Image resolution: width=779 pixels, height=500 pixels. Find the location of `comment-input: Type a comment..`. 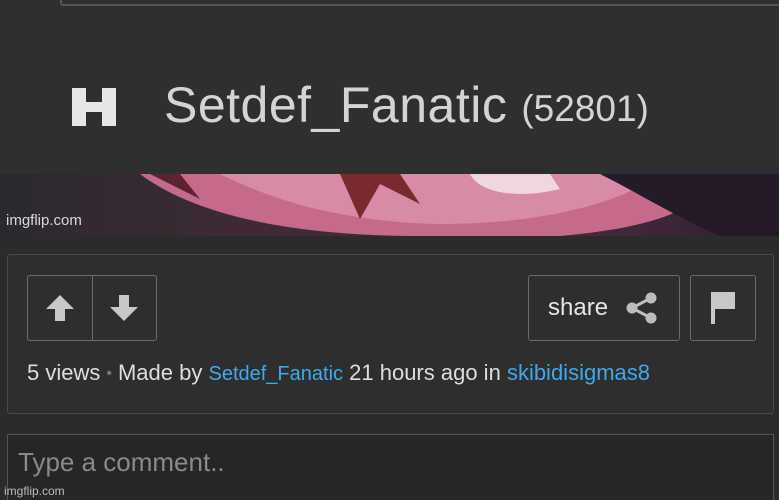

comment-input: Type a comment.. is located at coordinates (390, 467).